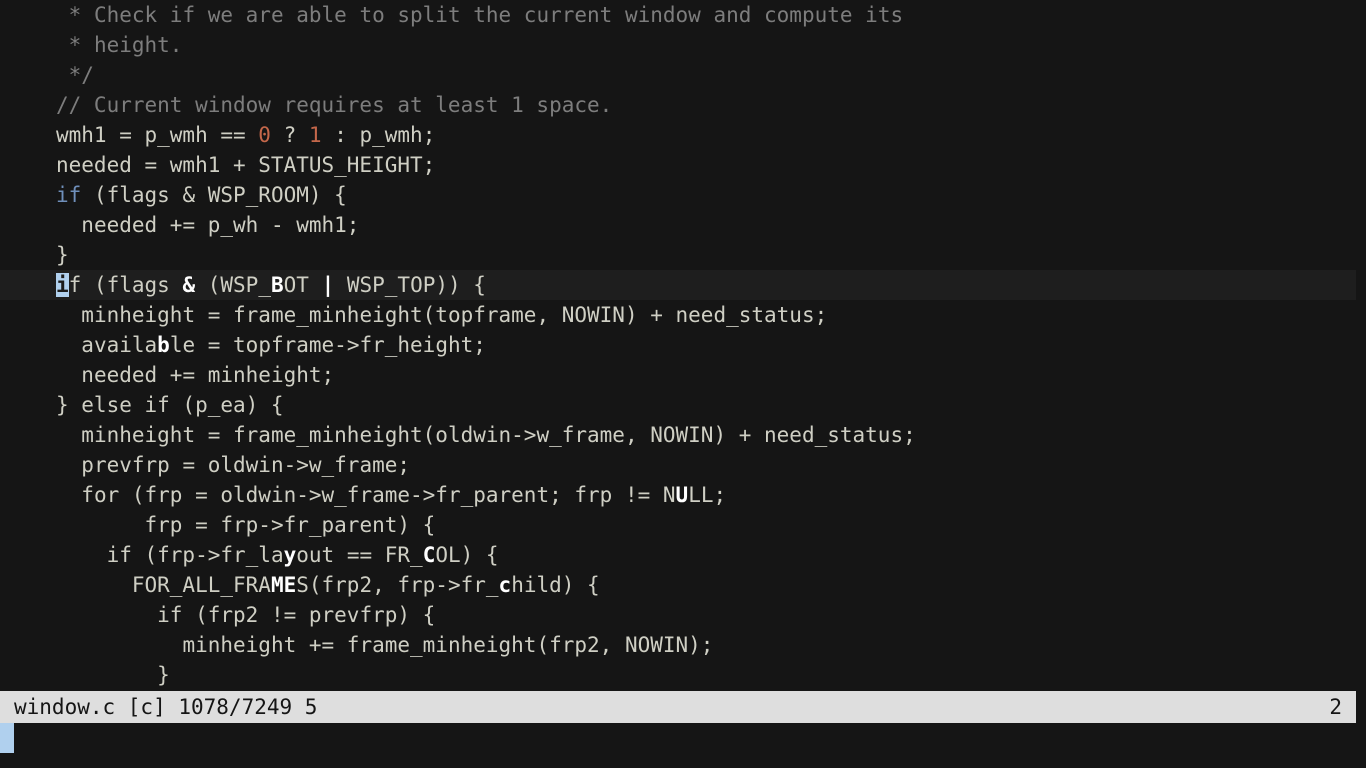 This screenshot has height=768, width=1366. Describe the element at coordinates (683, 75) in the screenshot. I see `code-line: */` at that location.